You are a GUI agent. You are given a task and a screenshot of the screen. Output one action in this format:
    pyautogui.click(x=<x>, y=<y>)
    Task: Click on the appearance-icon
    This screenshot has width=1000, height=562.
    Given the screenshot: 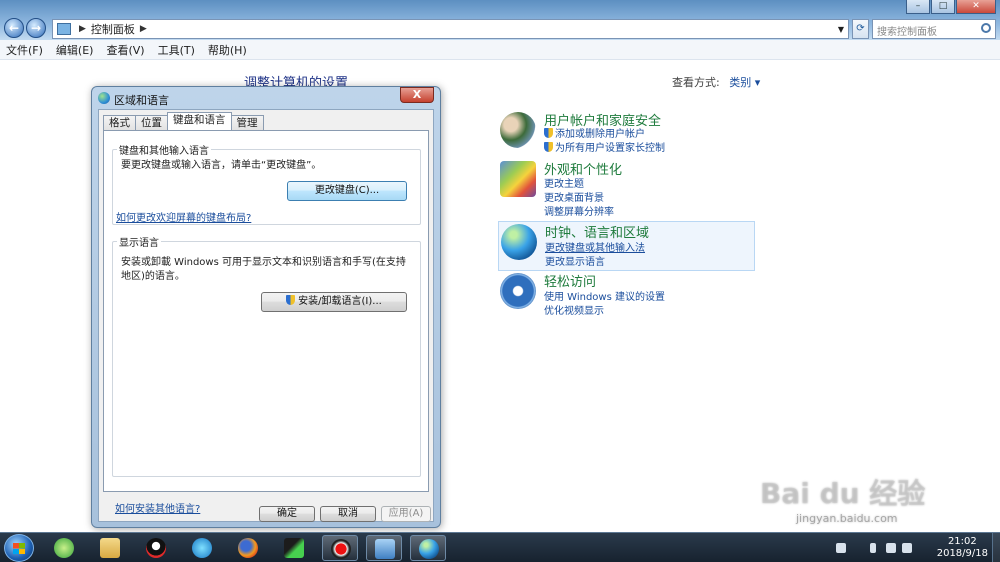 What is the action you would take?
    pyautogui.click(x=518, y=179)
    